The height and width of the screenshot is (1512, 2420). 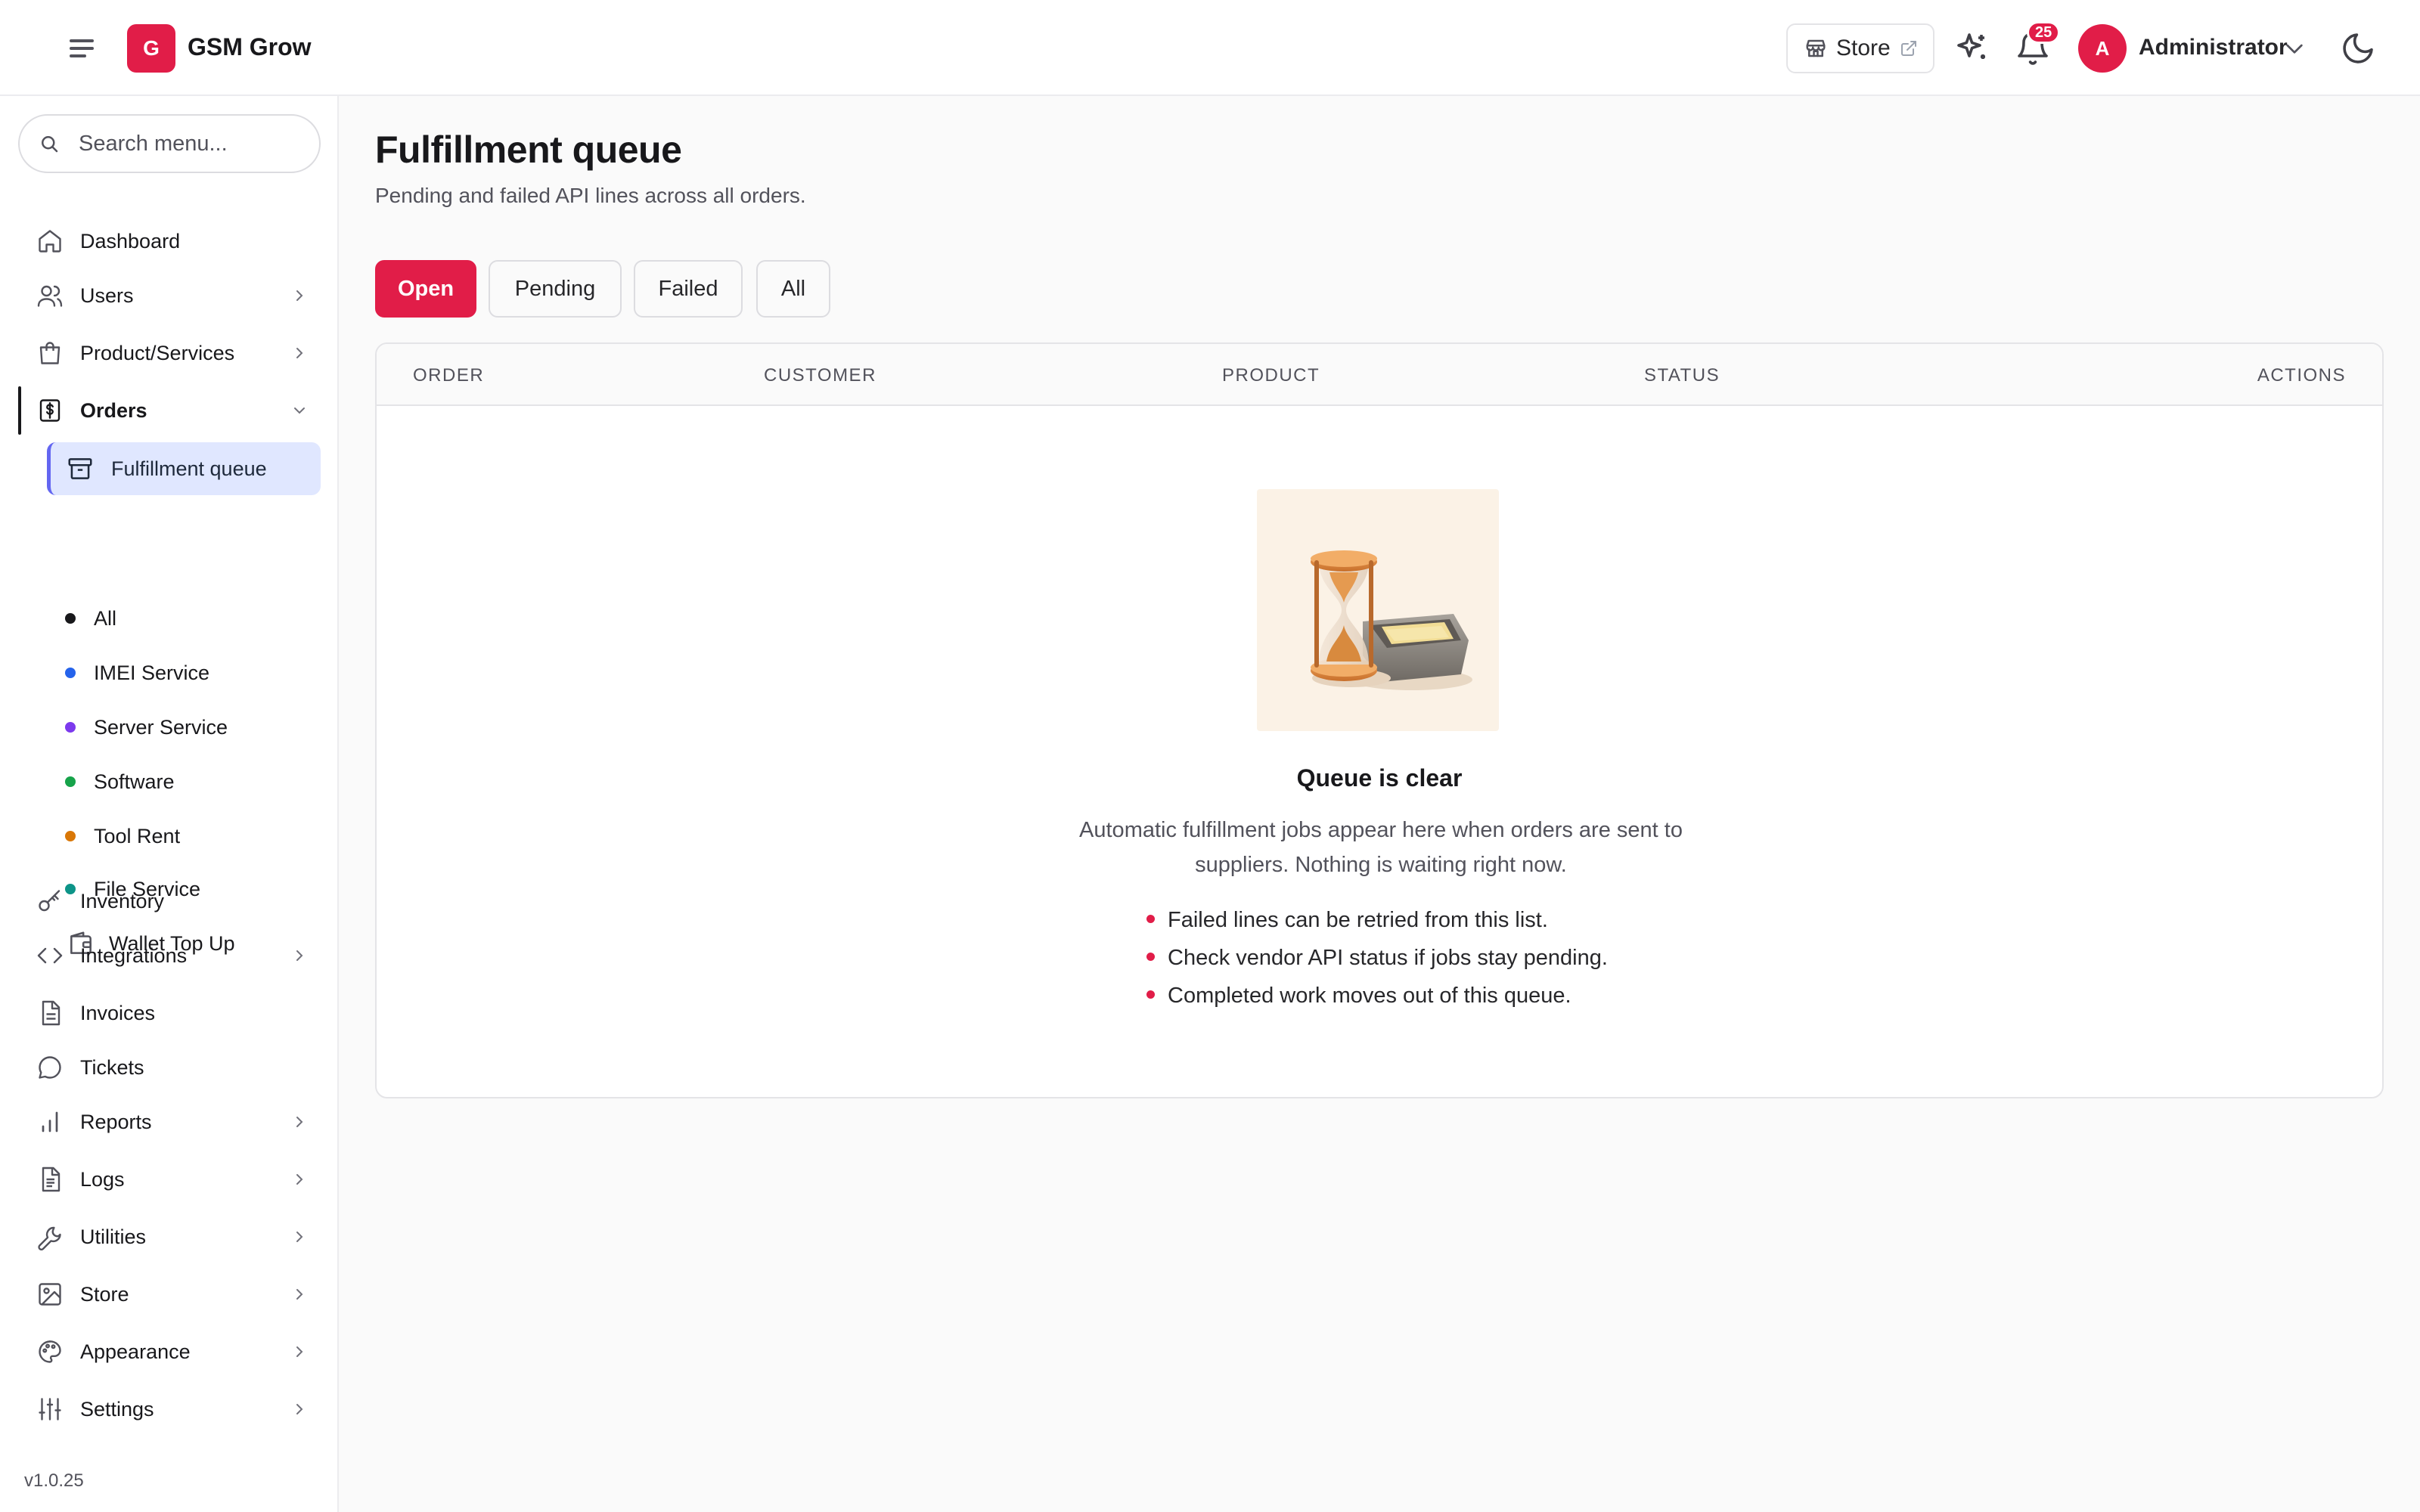 What do you see at coordinates (2044, 32) in the screenshot?
I see `notification-badge: 25` at bounding box center [2044, 32].